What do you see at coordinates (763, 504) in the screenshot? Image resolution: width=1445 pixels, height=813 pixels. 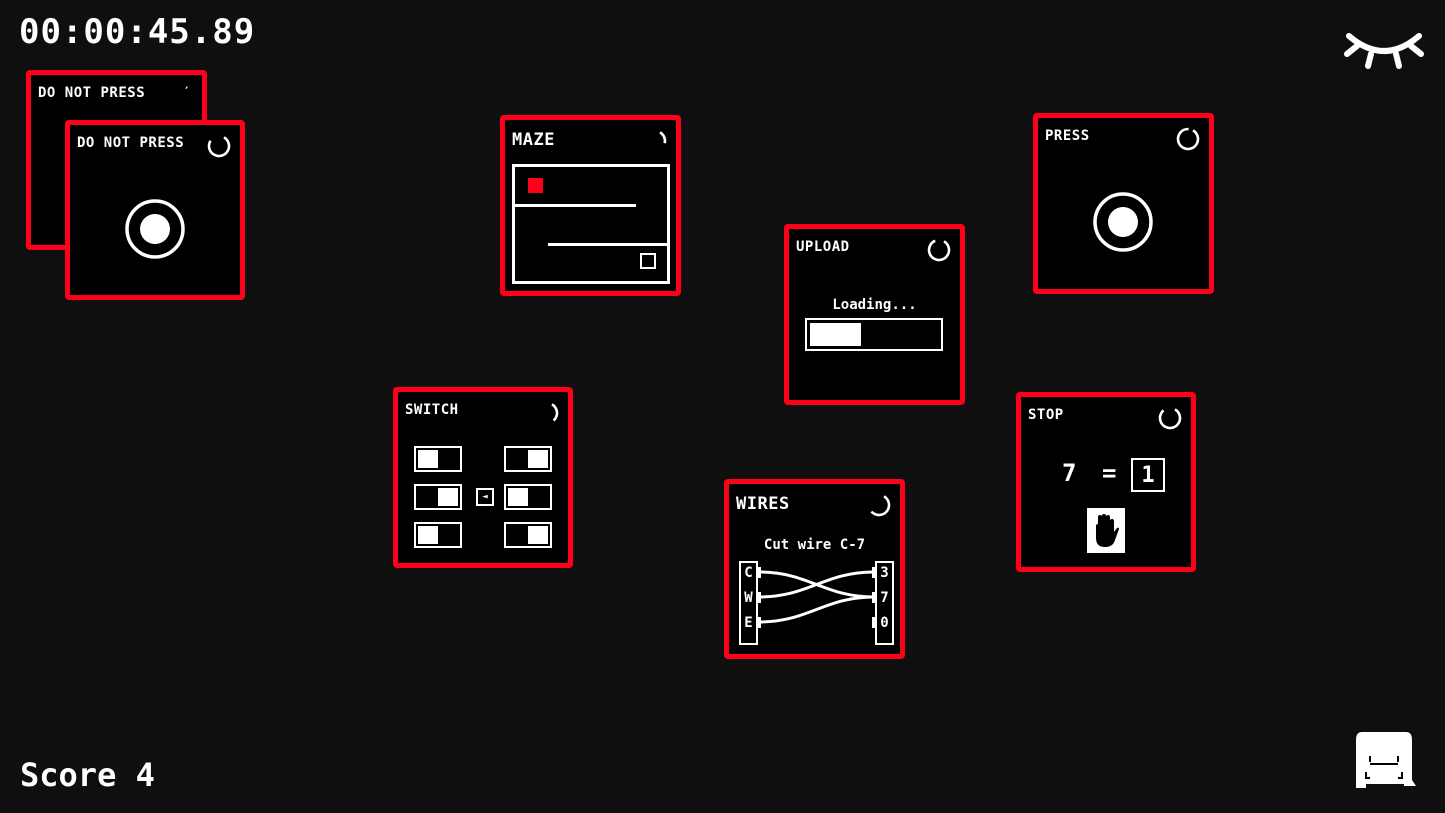 I see `panel-title: WIRES` at bounding box center [763, 504].